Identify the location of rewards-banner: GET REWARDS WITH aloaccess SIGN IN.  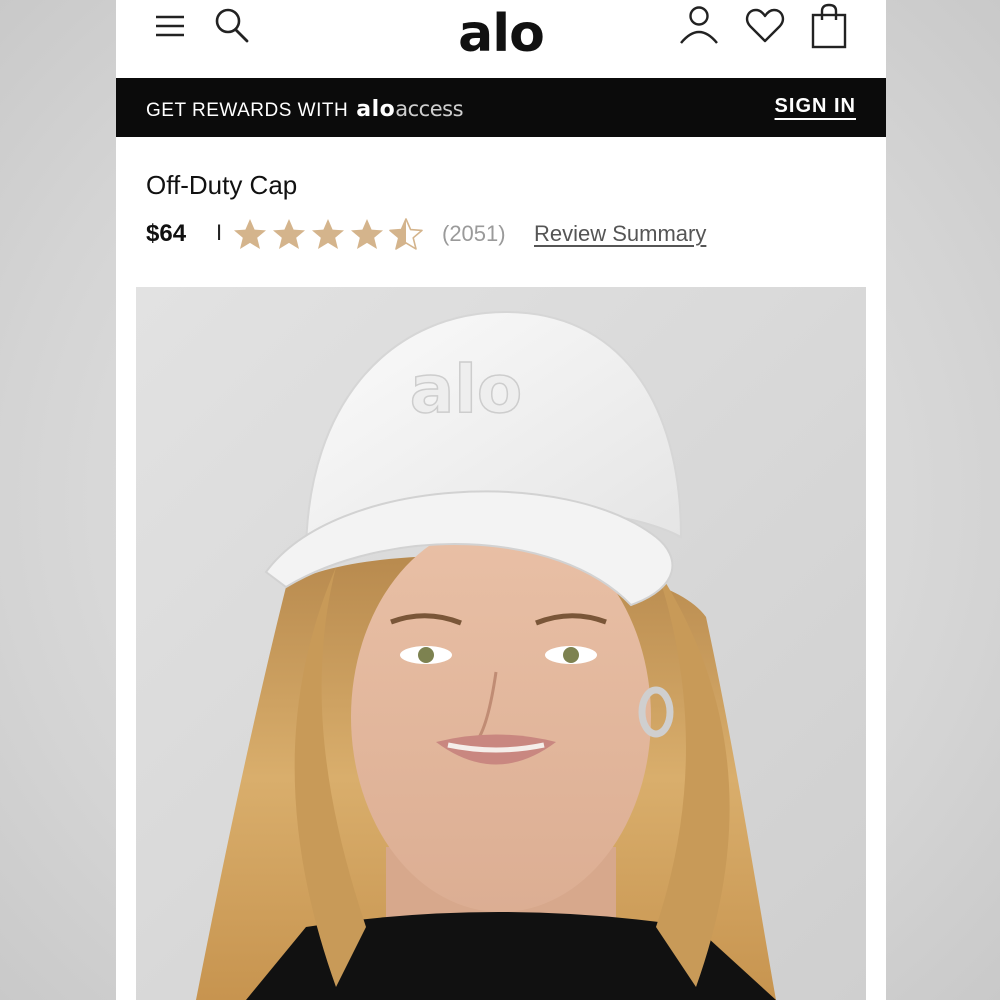
(501, 107).